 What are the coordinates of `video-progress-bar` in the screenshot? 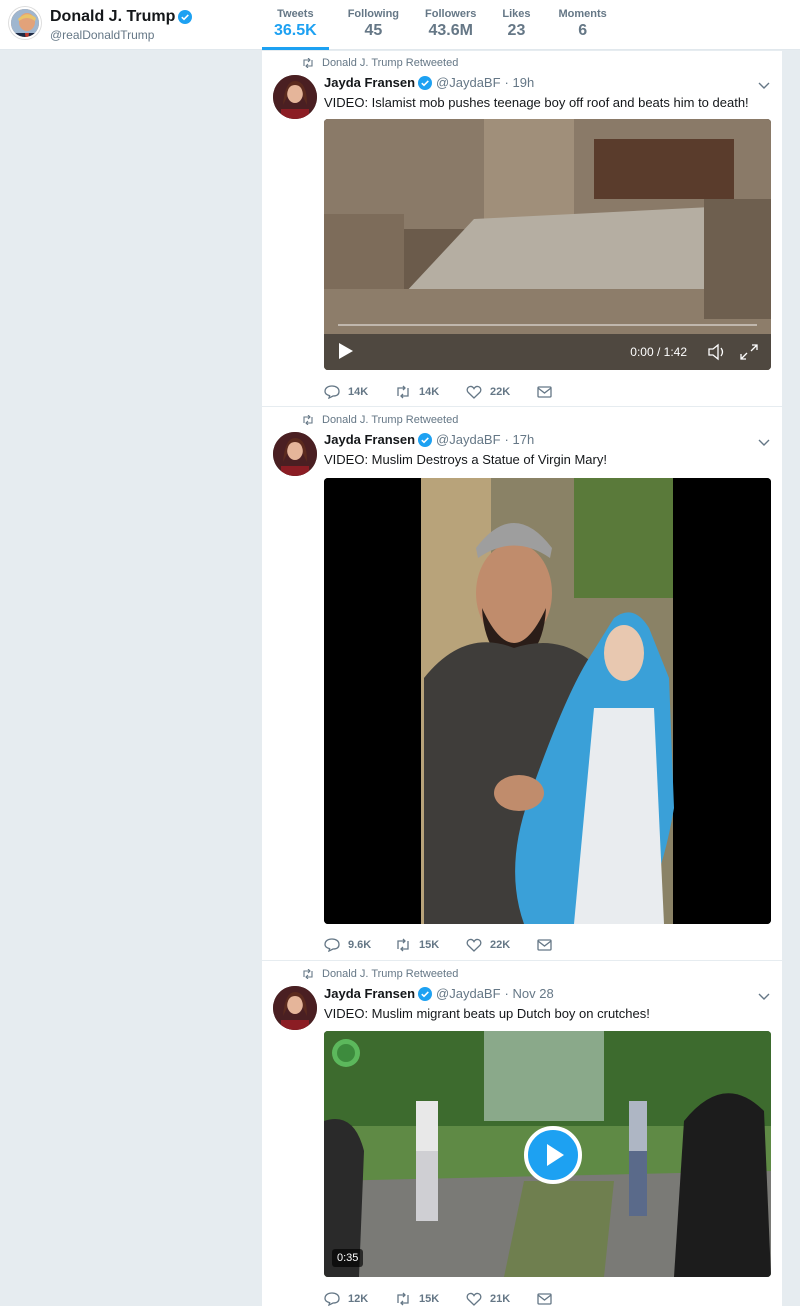 It's located at (547, 325).